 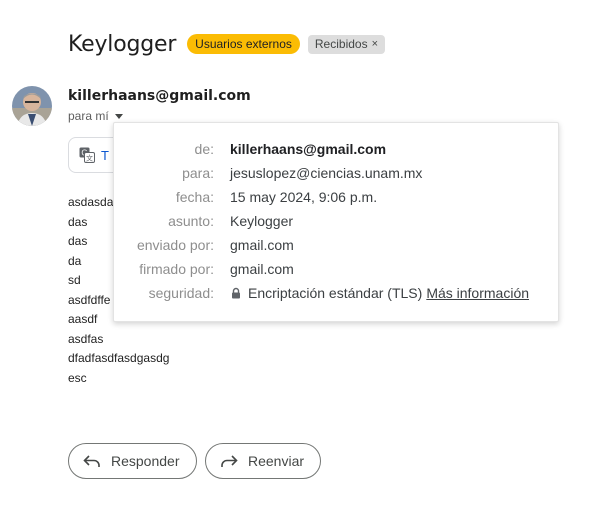 I want to click on detail-row-from: de: killerhaans@gmail.com, so click(x=336, y=149).